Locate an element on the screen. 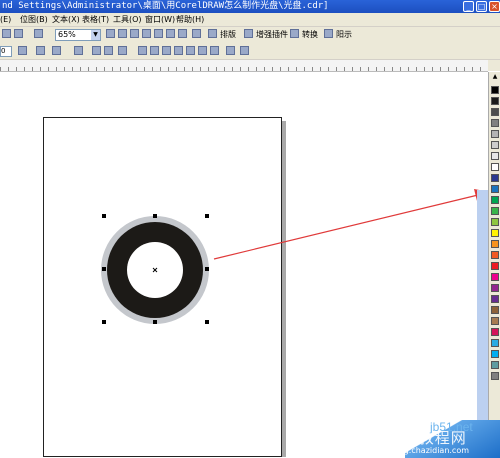 Image resolution: width=500 pixels, height=458 pixels. watermark-url: jiaocheng.chazidian.com is located at coordinates (420, 450).